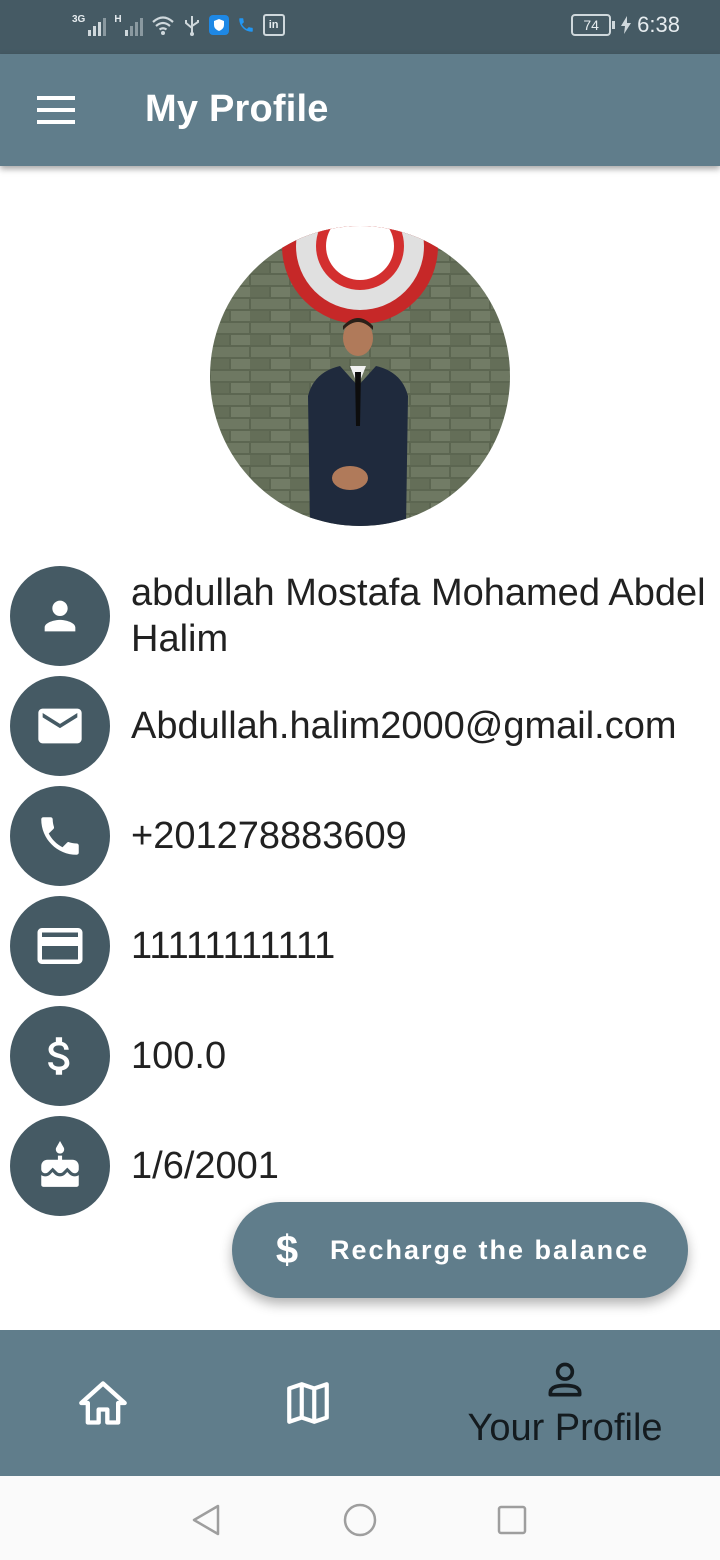 This screenshot has height=1560, width=720. I want to click on profile-photo, so click(360, 376).